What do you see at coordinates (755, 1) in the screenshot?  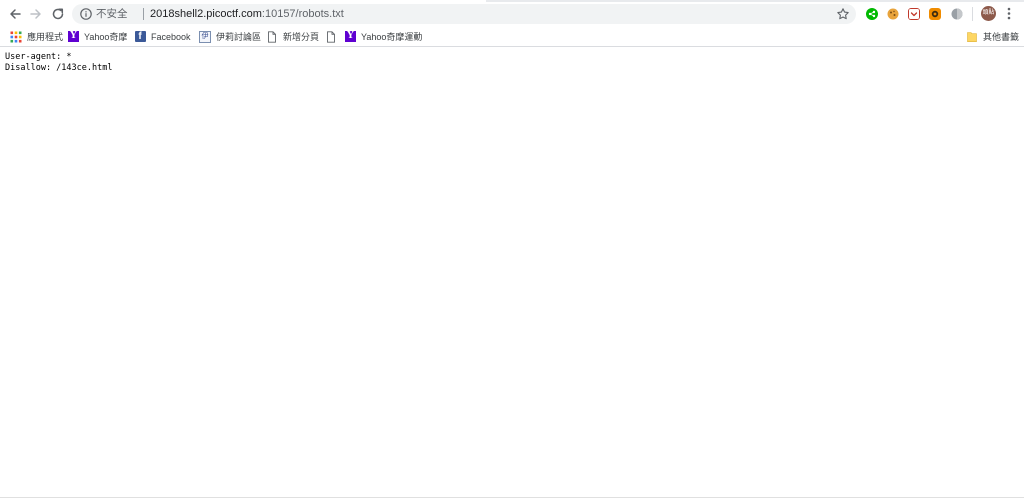 I see `tab-strip-edge` at bounding box center [755, 1].